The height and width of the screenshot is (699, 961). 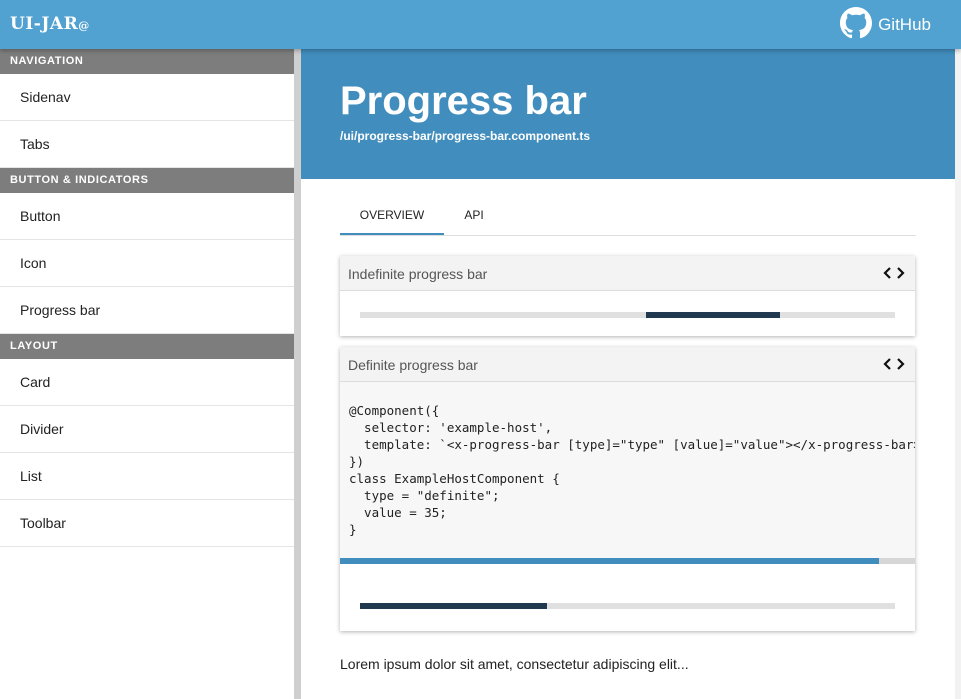 What do you see at coordinates (958, 374) in the screenshot?
I see `content-edge` at bounding box center [958, 374].